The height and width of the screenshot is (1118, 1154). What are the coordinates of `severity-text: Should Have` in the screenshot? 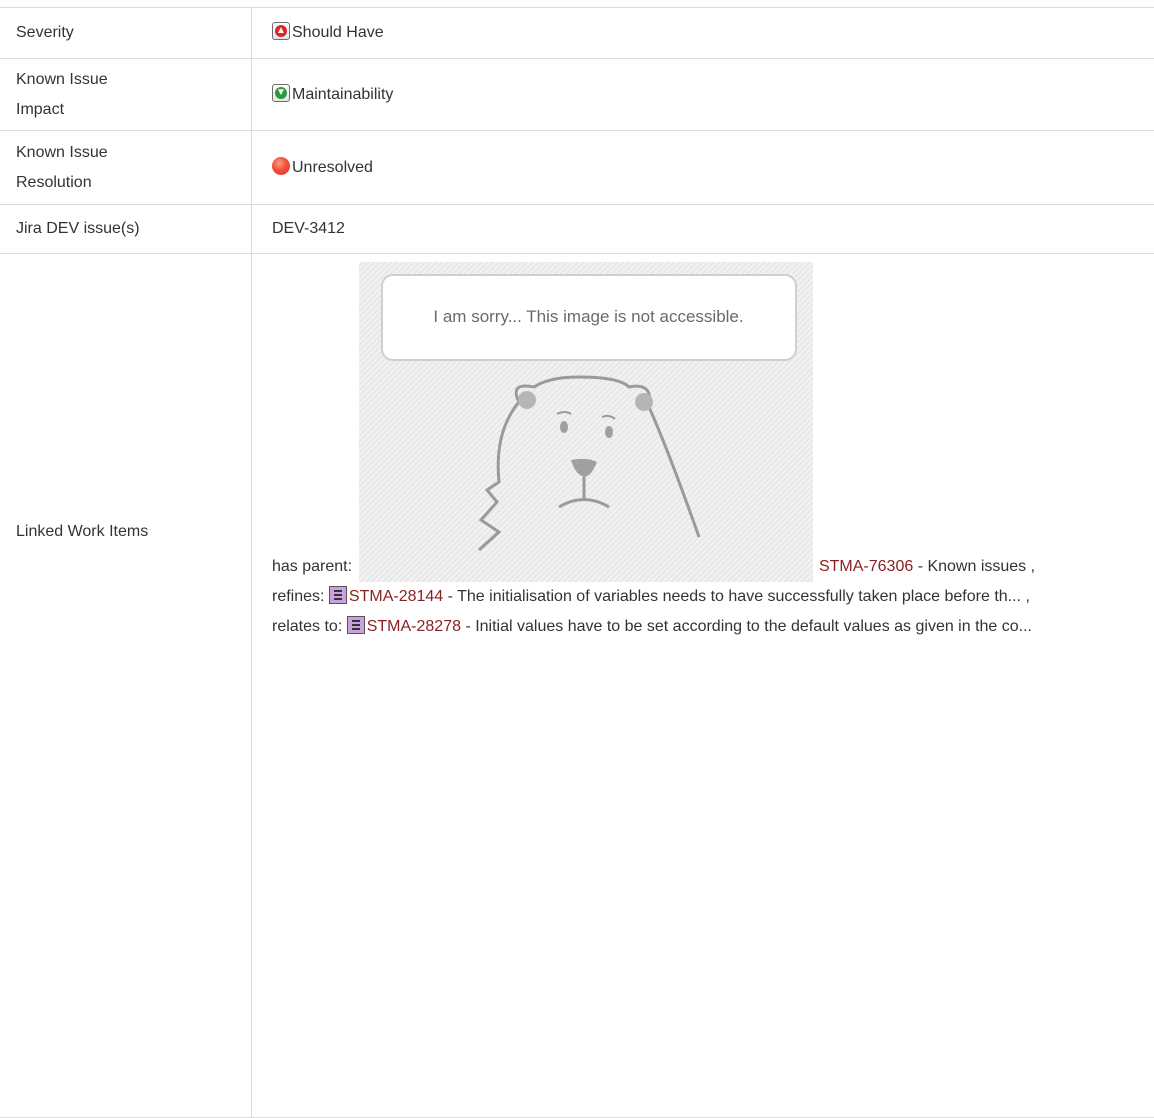 It's located at (338, 32).